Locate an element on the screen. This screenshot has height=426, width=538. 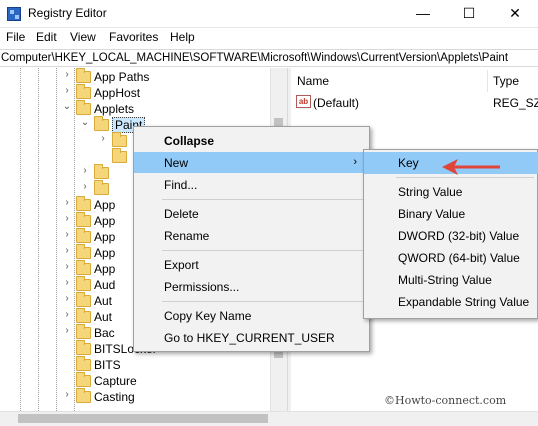
menu-help: Help is located at coordinates (182, 37).